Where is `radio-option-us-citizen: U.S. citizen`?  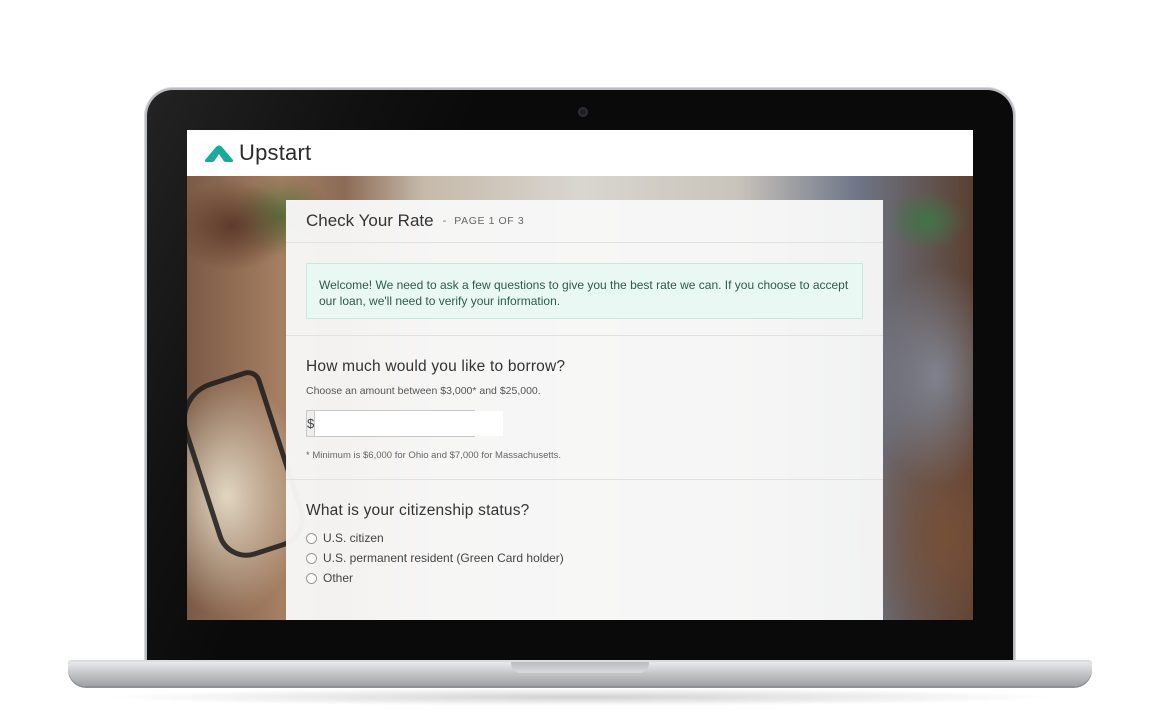 radio-option-us-citizen: U.S. citizen is located at coordinates (584, 538).